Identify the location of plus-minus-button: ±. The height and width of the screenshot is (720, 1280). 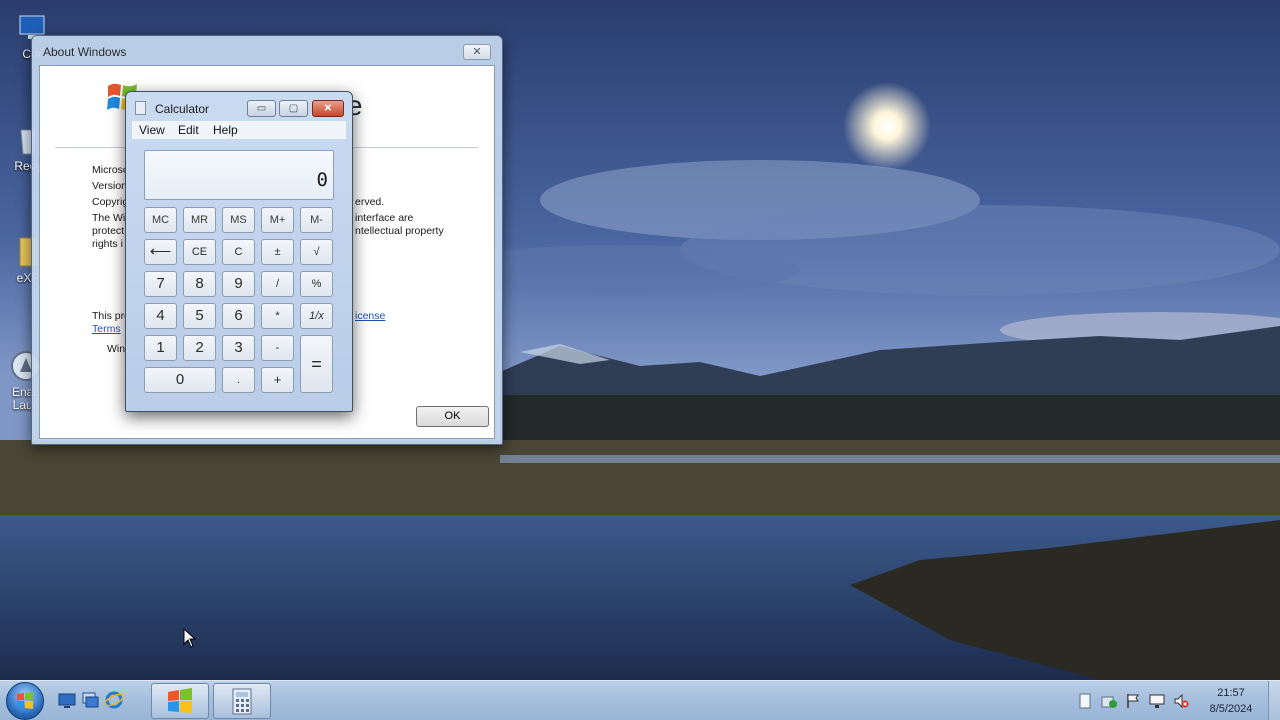
(277, 252).